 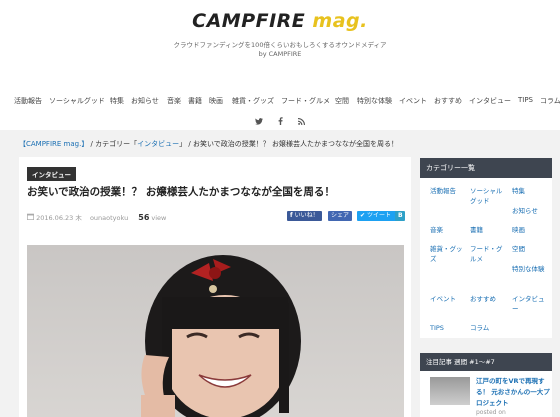 I want to click on nav-item: 特集, so click(x=117, y=101).